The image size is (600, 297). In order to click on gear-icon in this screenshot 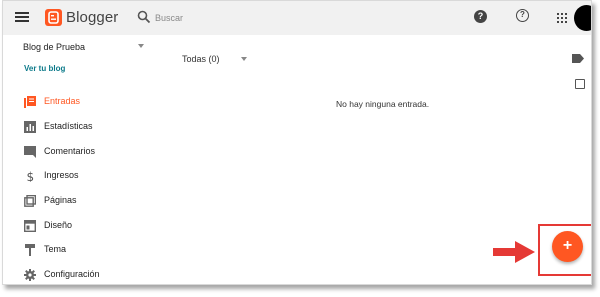, I will do `click(30, 275)`.